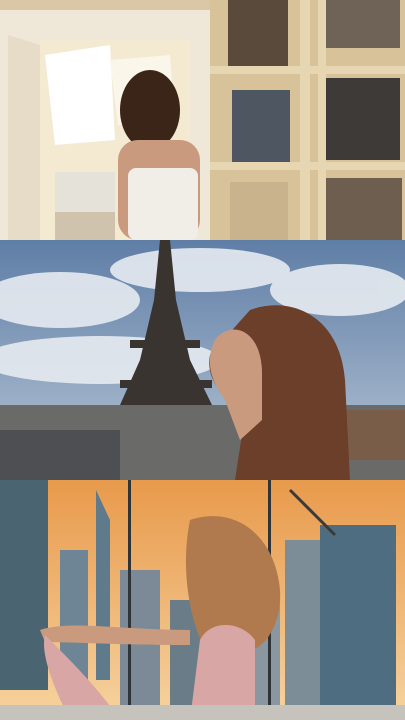  Describe the element at coordinates (85, 192) in the screenshot. I see `kitchen-tiles` at that location.